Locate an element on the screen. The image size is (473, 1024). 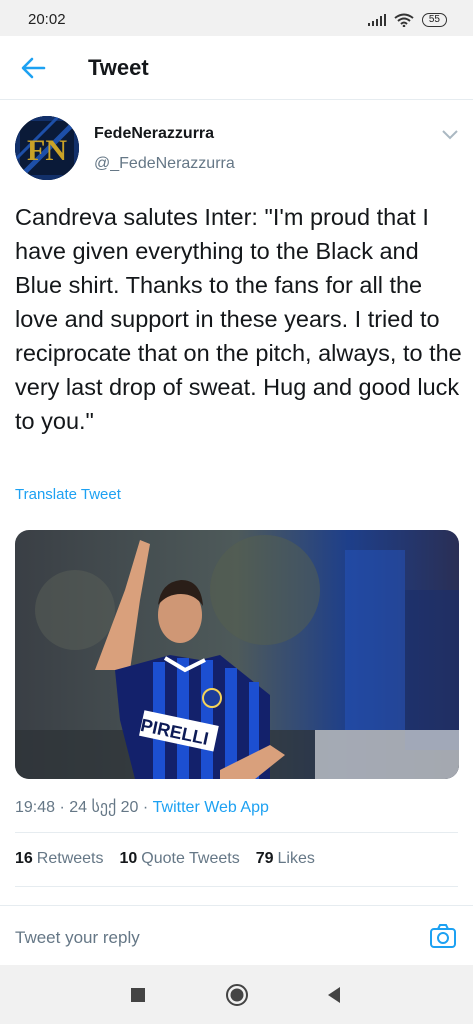
retweets-label: Retweets is located at coordinates (70, 858).